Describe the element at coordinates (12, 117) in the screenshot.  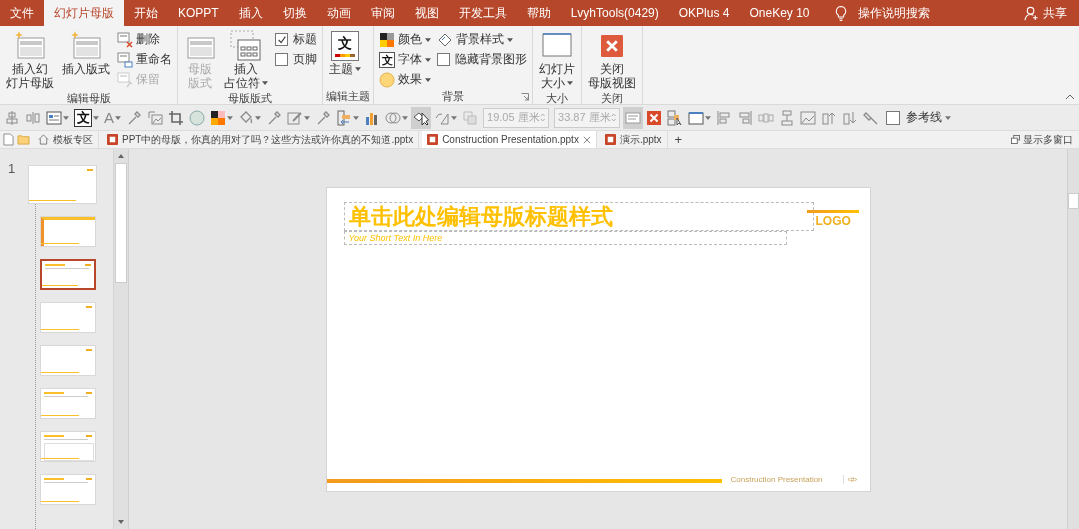
I see `align-icon` at that location.